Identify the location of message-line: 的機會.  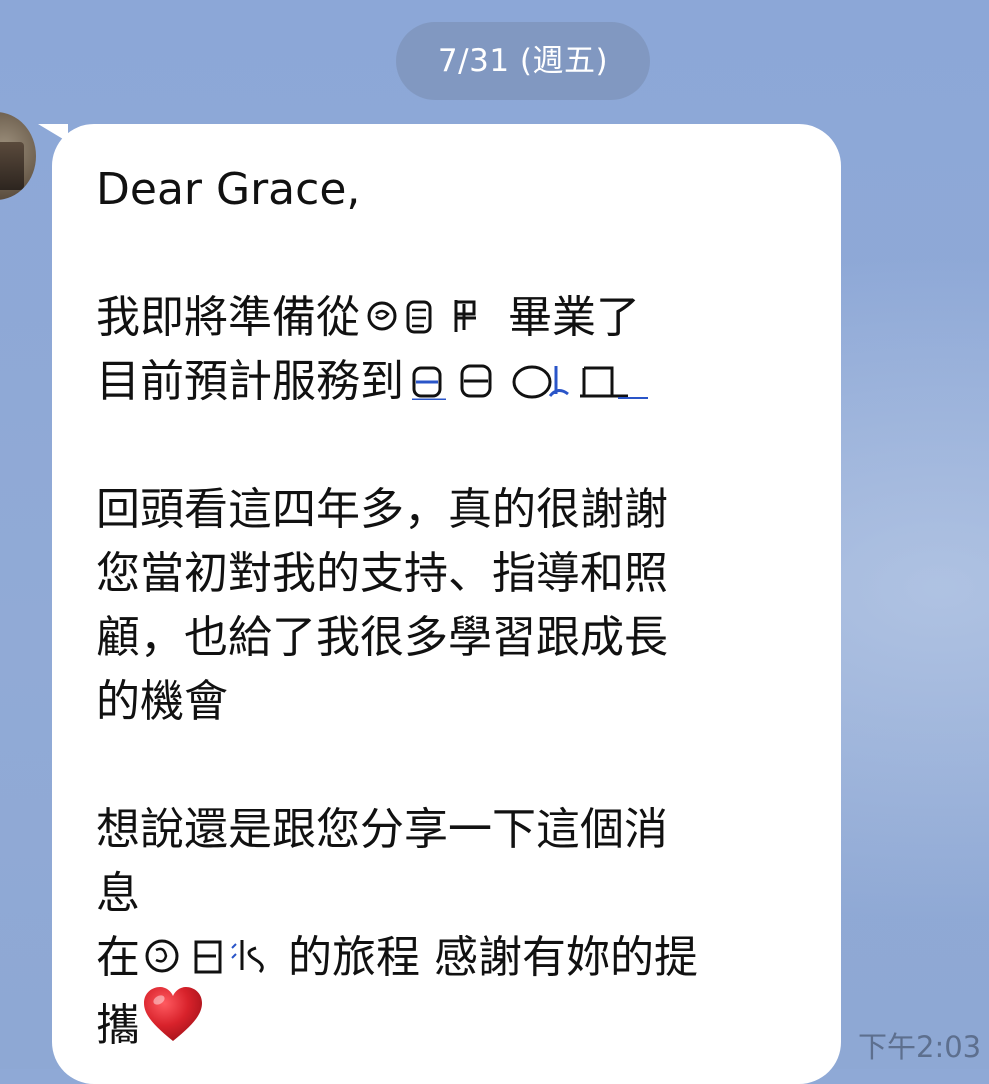
(162, 701).